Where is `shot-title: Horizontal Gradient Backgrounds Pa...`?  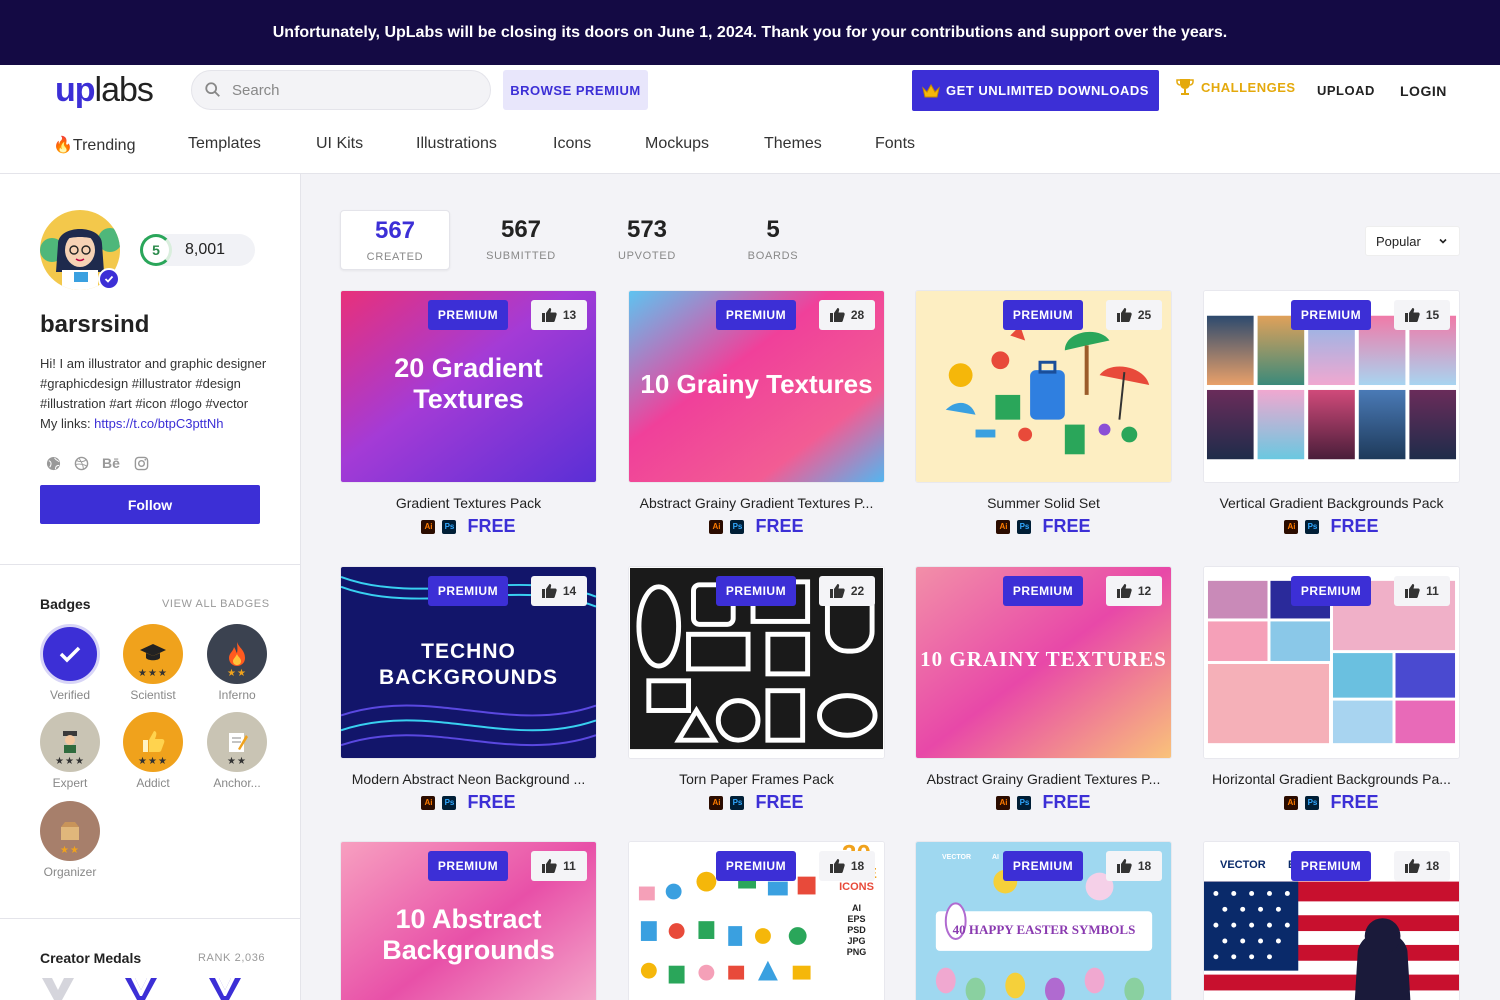 shot-title: Horizontal Gradient Backgrounds Pa... is located at coordinates (1331, 779).